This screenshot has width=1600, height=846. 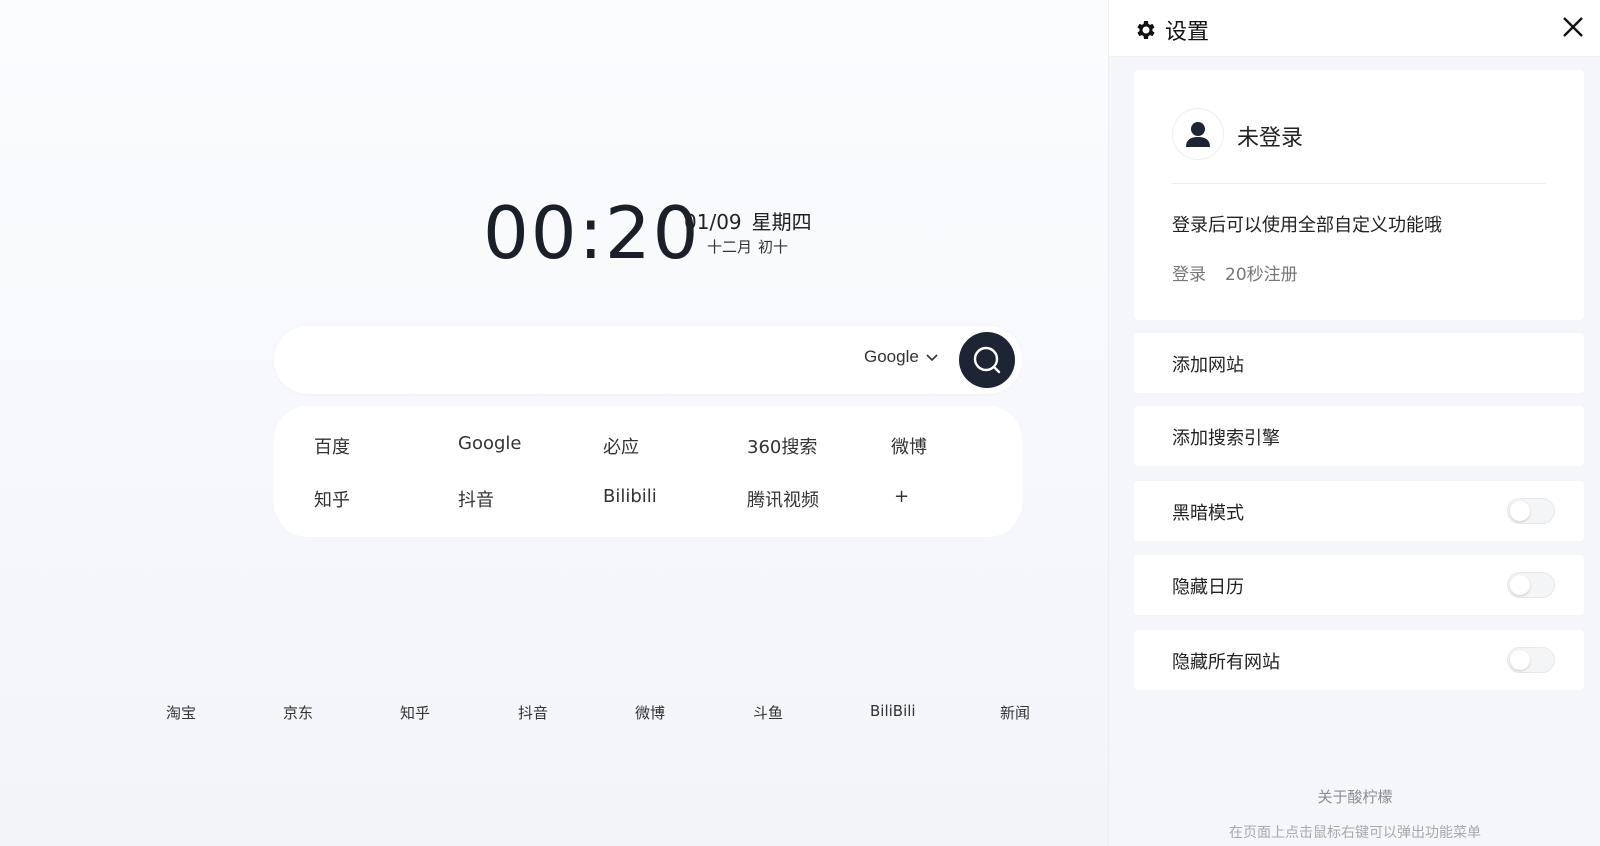 What do you see at coordinates (1270, 138) in the screenshot?
I see `user-name: 未登录` at bounding box center [1270, 138].